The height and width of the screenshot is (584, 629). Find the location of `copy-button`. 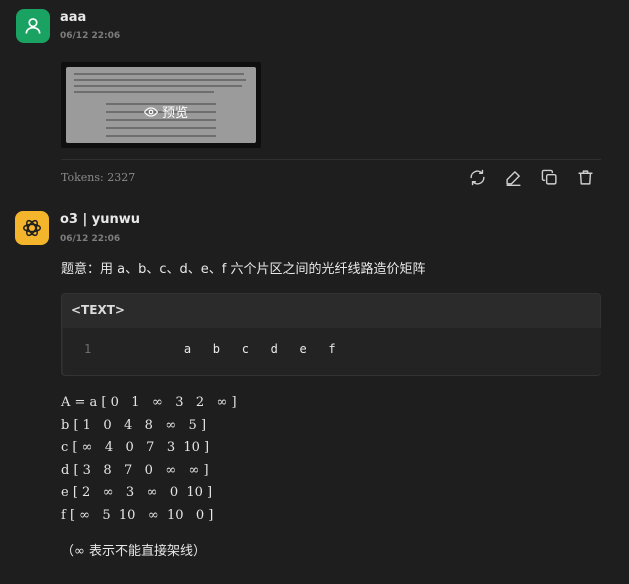

copy-button is located at coordinates (549, 177).